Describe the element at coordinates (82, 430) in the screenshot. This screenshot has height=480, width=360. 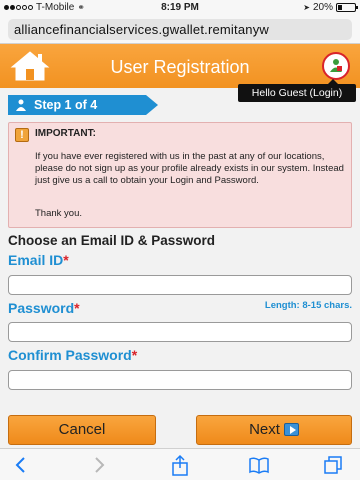
I see `cancel-button: Cancel` at that location.